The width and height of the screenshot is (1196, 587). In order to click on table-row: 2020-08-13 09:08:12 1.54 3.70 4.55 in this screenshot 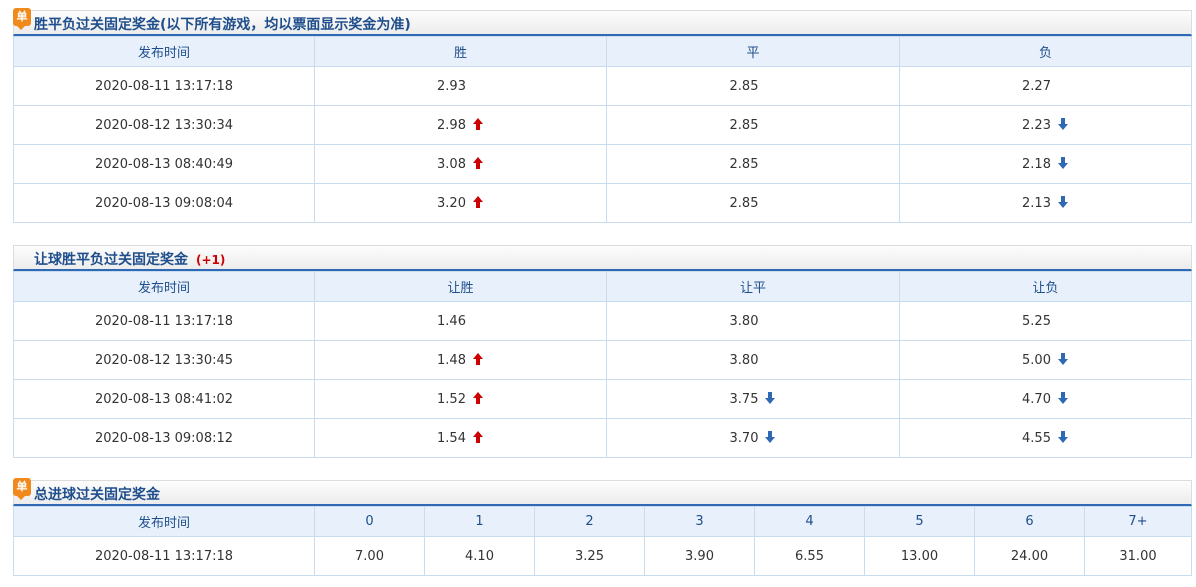, I will do `click(602, 438)`.